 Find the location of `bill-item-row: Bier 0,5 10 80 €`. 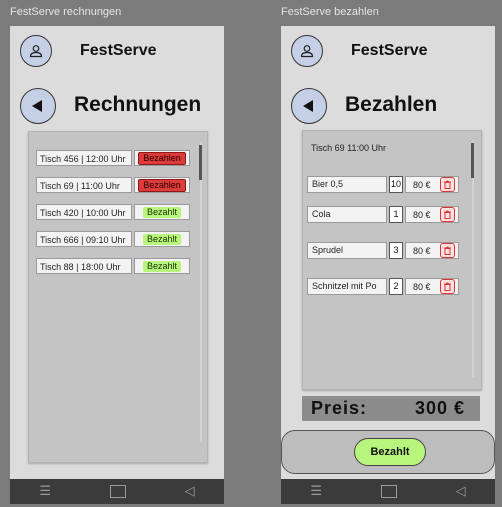

bill-item-row: Bier 0,5 10 80 € is located at coordinates (383, 184).